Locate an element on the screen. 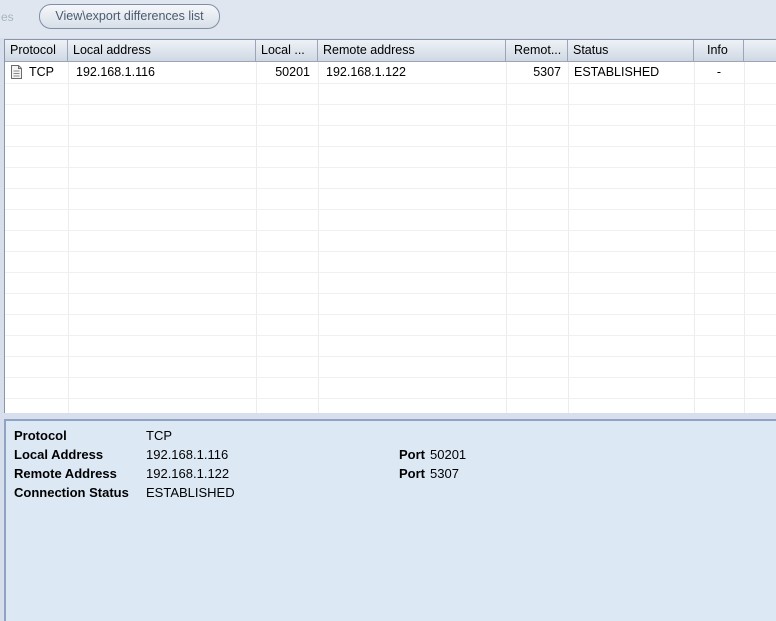 The image size is (776, 621). cell-remote-port: 5307 is located at coordinates (547, 72).